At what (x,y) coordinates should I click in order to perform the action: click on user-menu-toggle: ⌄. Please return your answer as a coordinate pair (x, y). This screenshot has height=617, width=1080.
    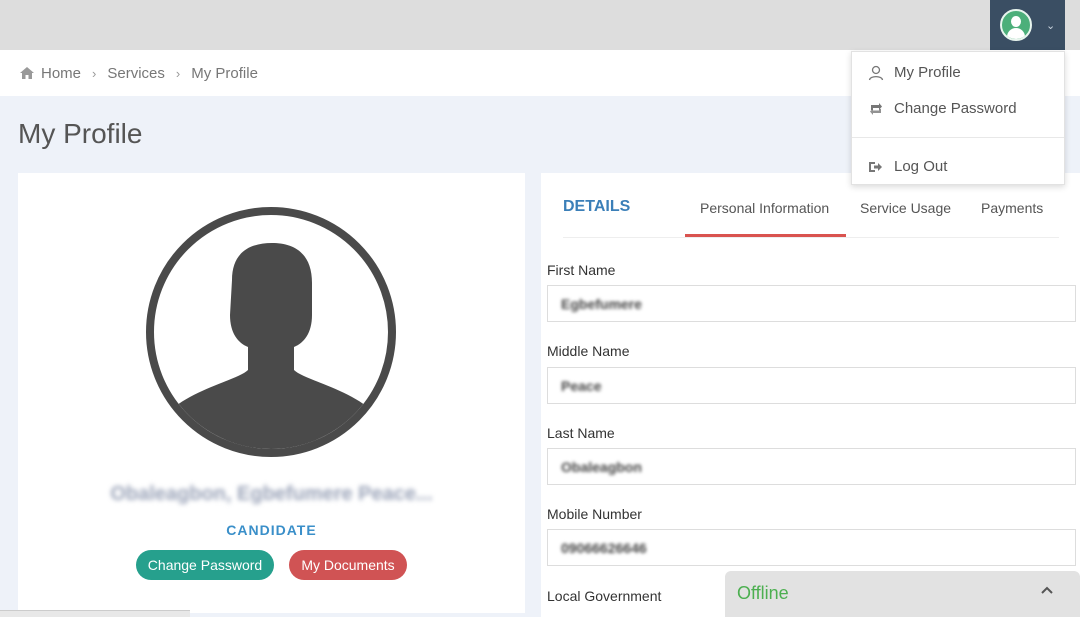
    Looking at the image, I should click on (1027, 25).